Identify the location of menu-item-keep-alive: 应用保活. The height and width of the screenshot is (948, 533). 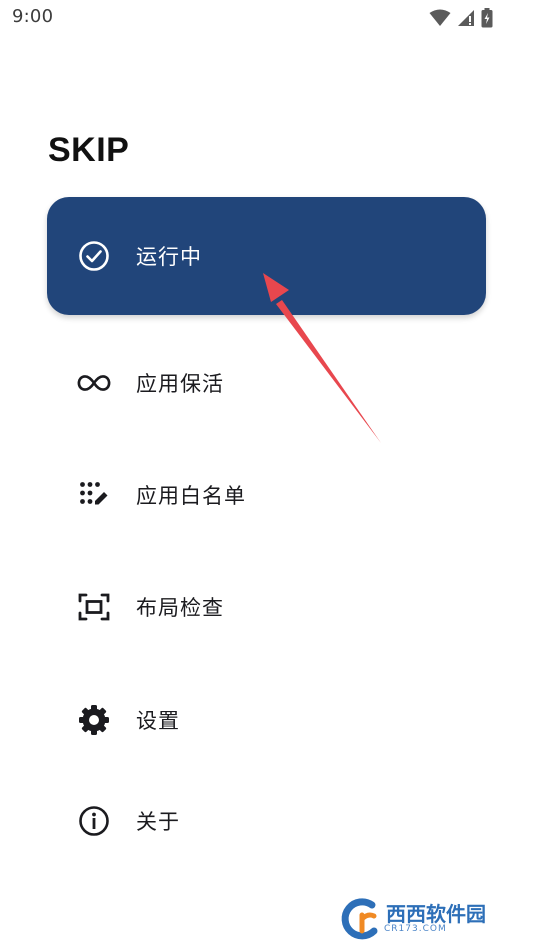
(266, 383).